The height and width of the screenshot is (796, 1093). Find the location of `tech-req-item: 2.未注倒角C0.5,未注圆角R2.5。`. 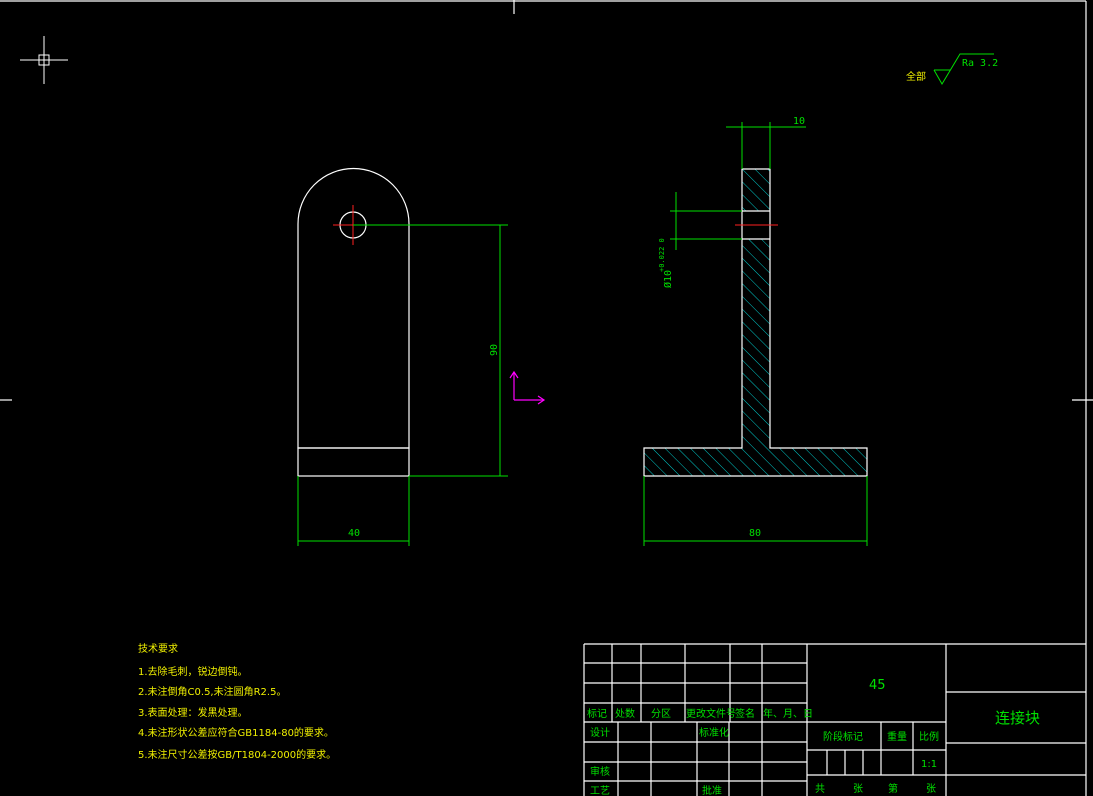

tech-req-item: 2.未注倒角C0.5,未注圆角R2.5。 is located at coordinates (212, 691).